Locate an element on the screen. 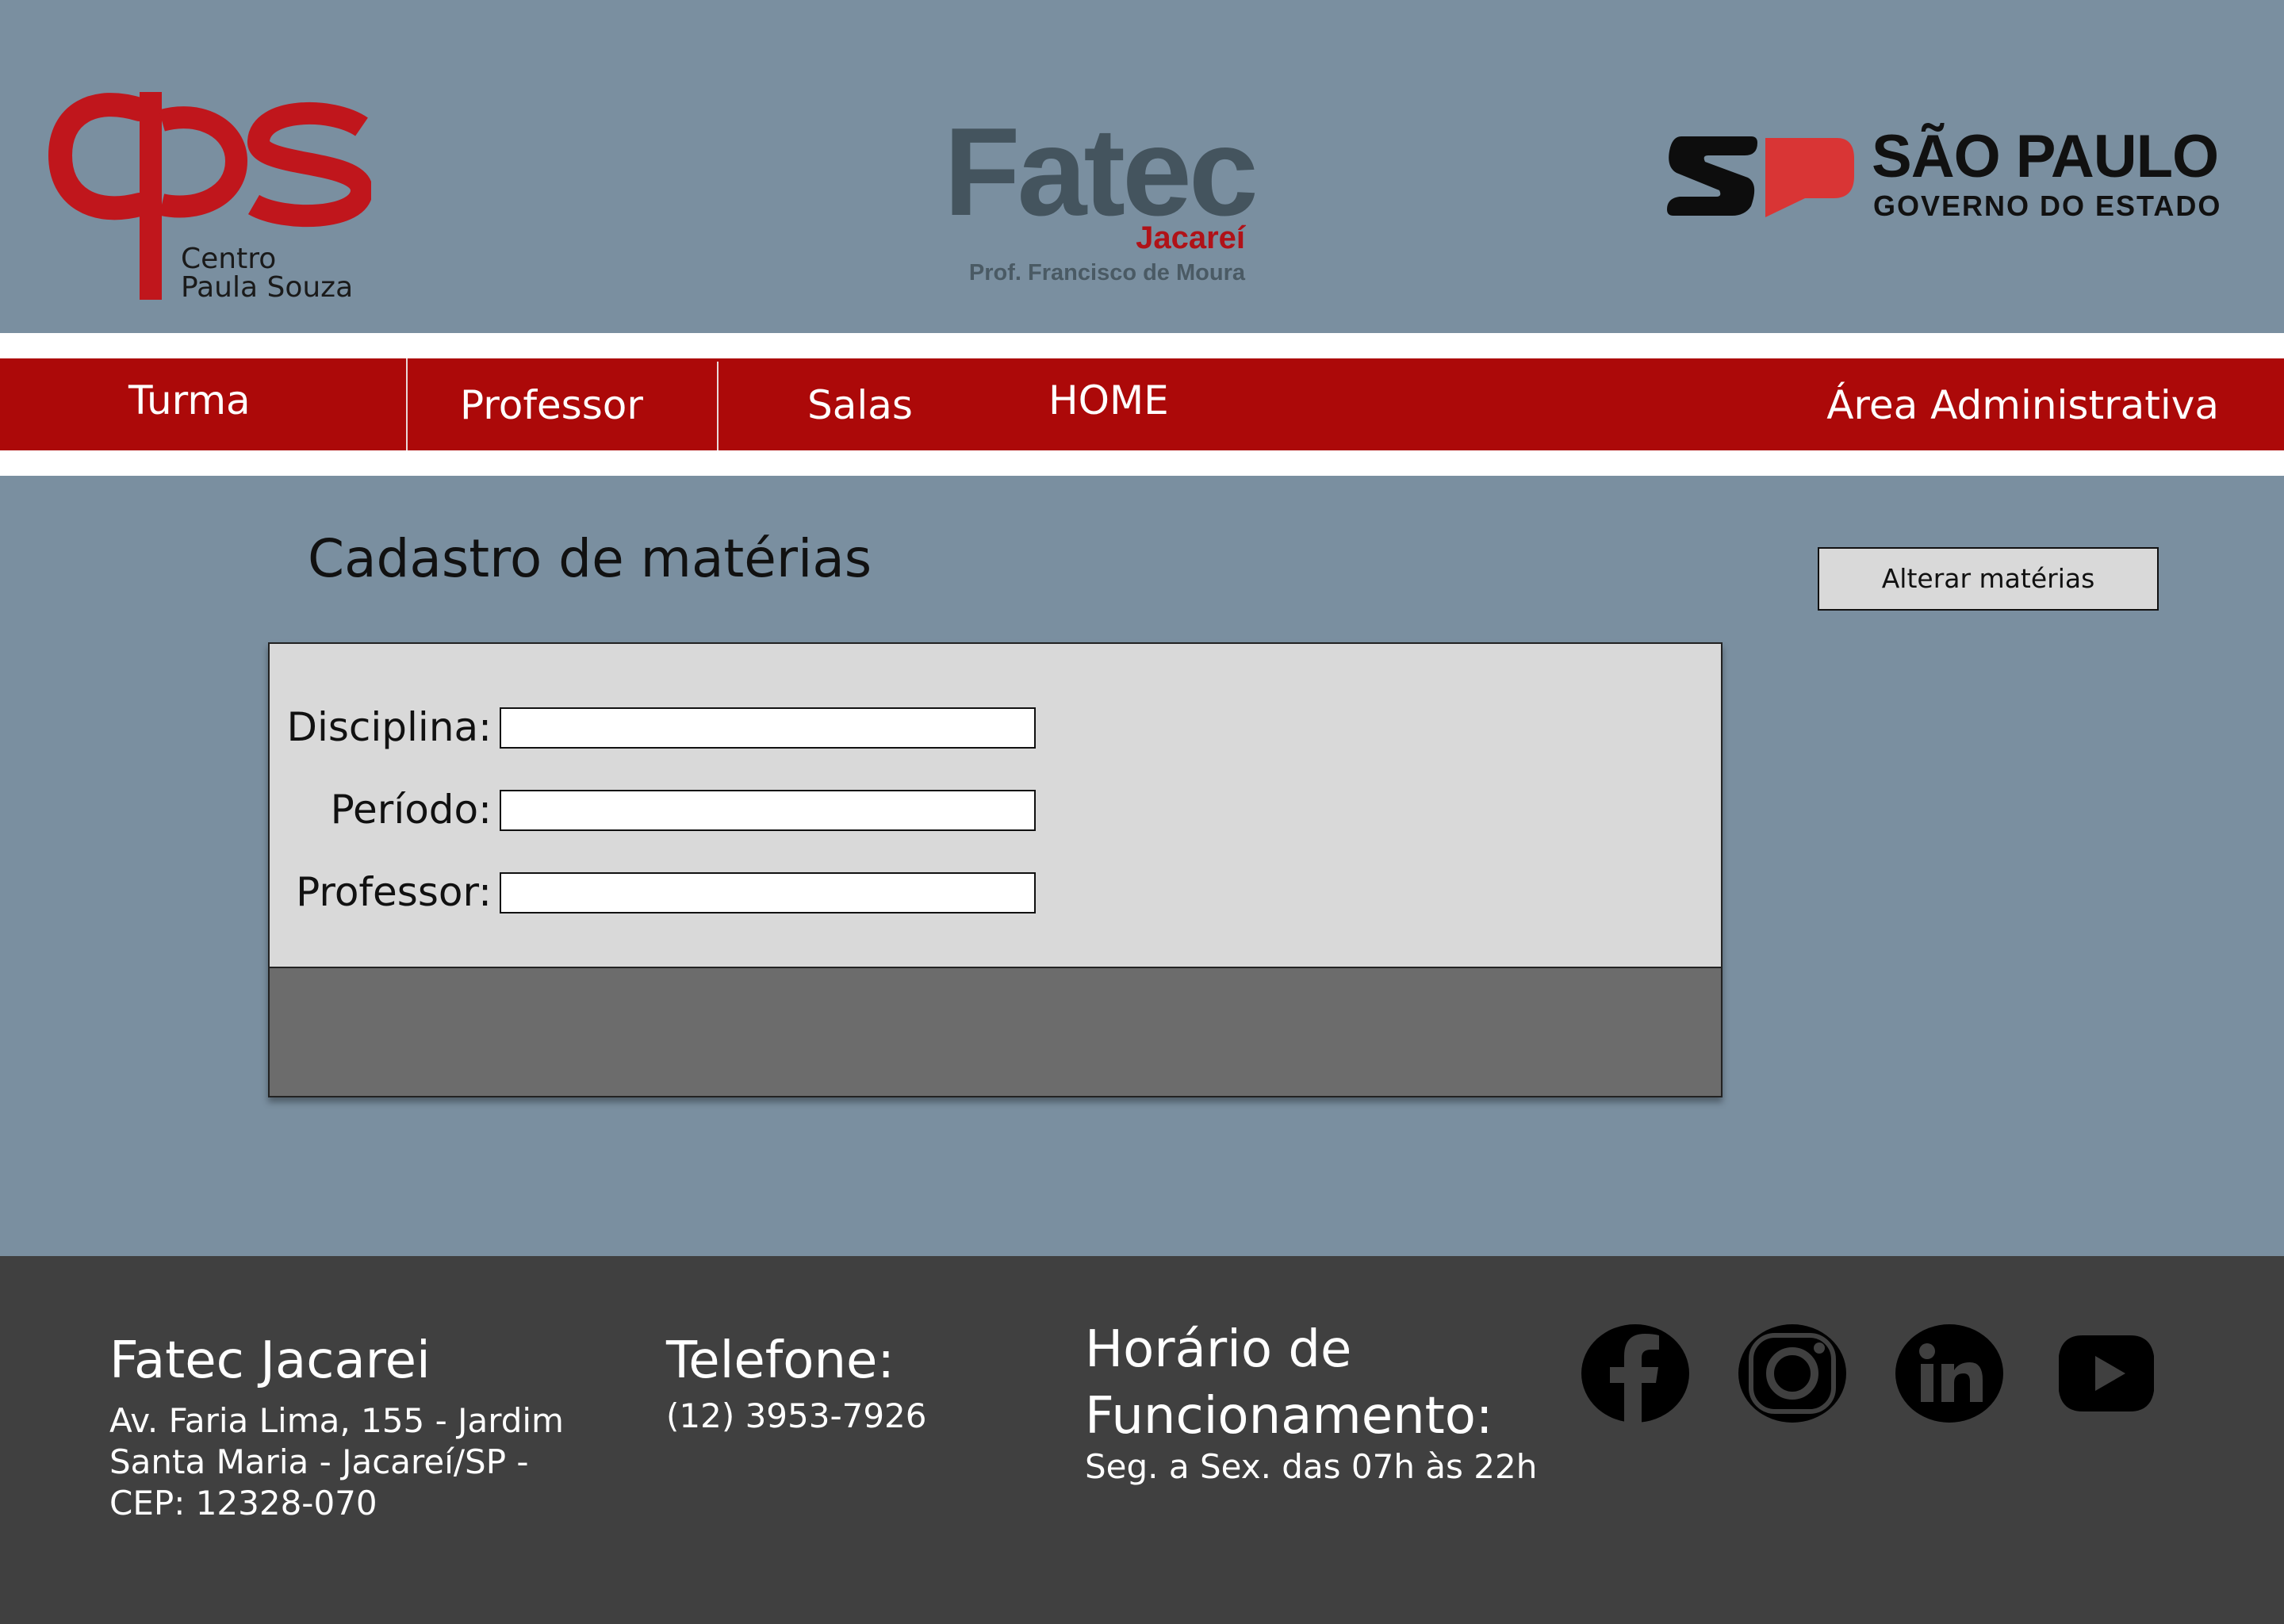 This screenshot has height=1624, width=2284. nav-top-stripe is located at coordinates (1142, 345).